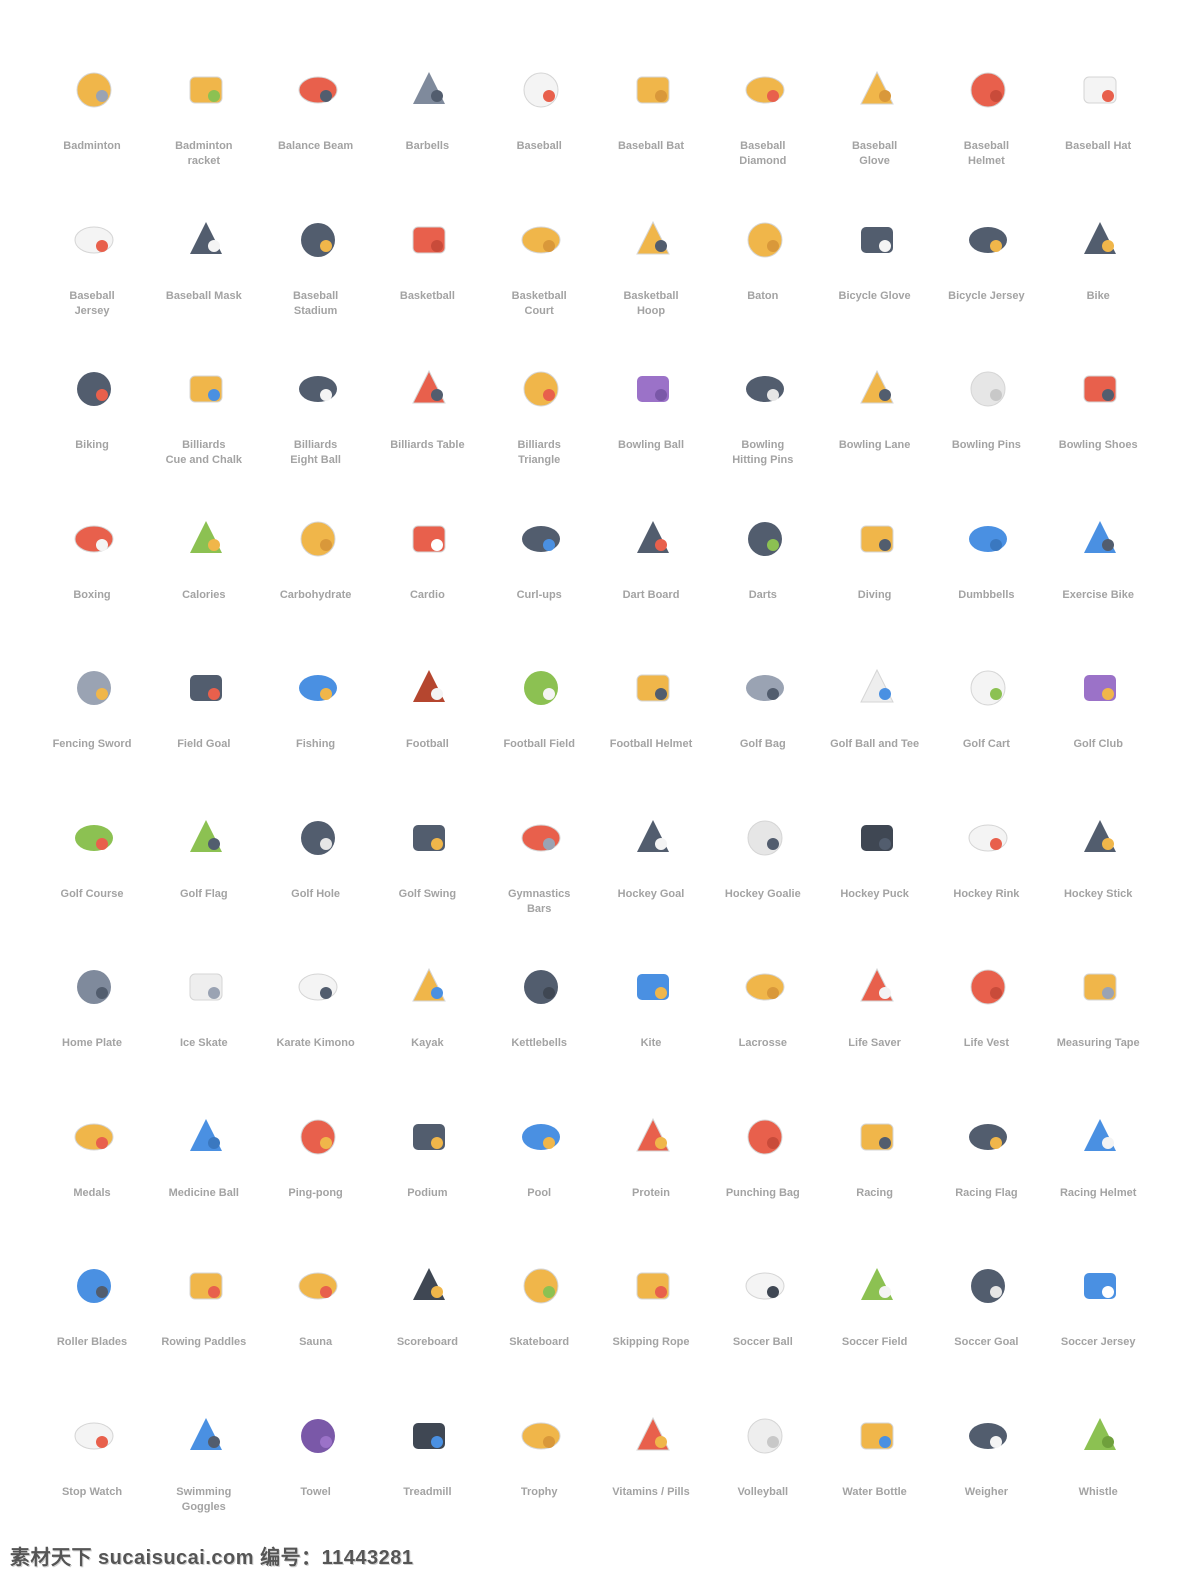  I want to click on icon-tile: Baseball Hat, so click(1098, 137).